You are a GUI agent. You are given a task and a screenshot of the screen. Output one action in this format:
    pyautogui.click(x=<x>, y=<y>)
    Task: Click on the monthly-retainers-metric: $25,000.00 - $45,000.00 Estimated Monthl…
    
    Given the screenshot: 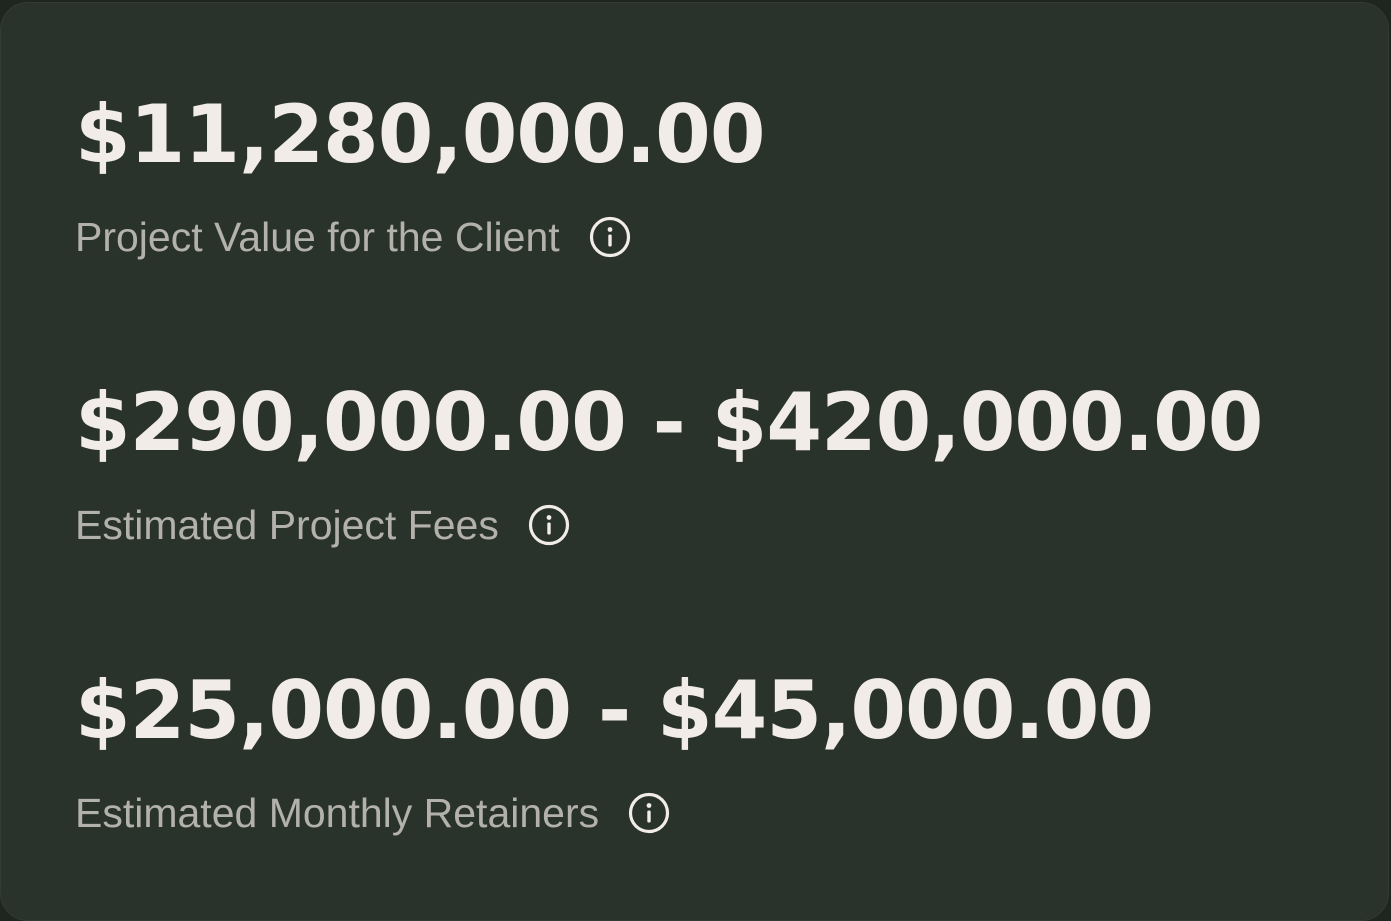 What is the action you would take?
    pyautogui.click(x=614, y=749)
    